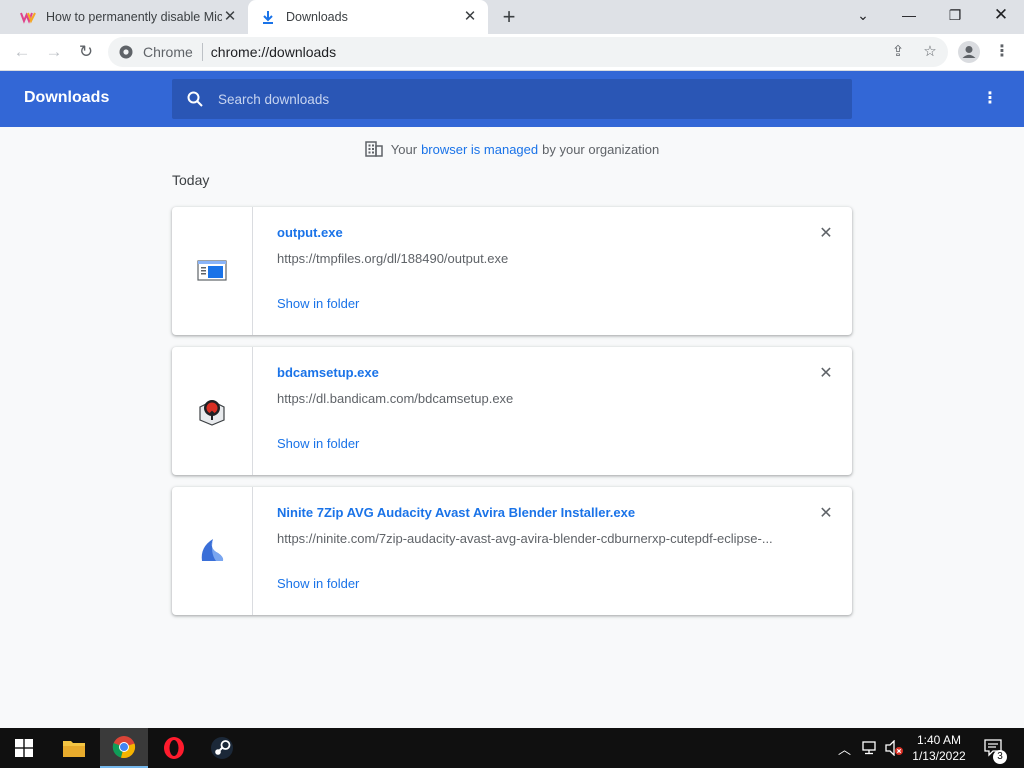  I want to click on windows-logo-icon, so click(24, 748).